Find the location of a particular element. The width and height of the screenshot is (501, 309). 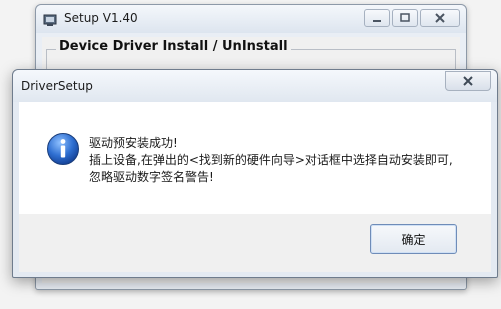

message-line-2: 插上设备,在弹出的<找到新的硬件向导>对话框中选择自动安装即可, is located at coordinates (271, 160).